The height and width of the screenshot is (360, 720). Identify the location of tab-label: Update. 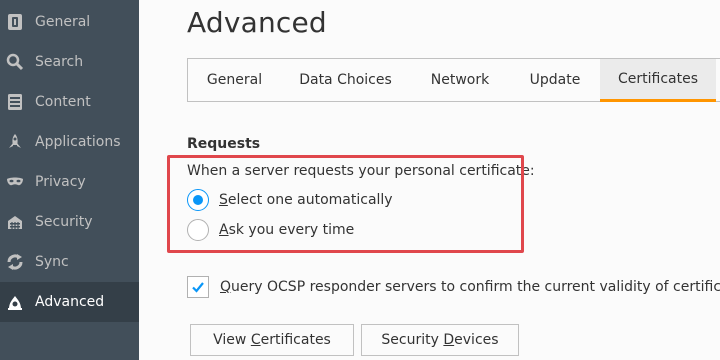
(555, 80).